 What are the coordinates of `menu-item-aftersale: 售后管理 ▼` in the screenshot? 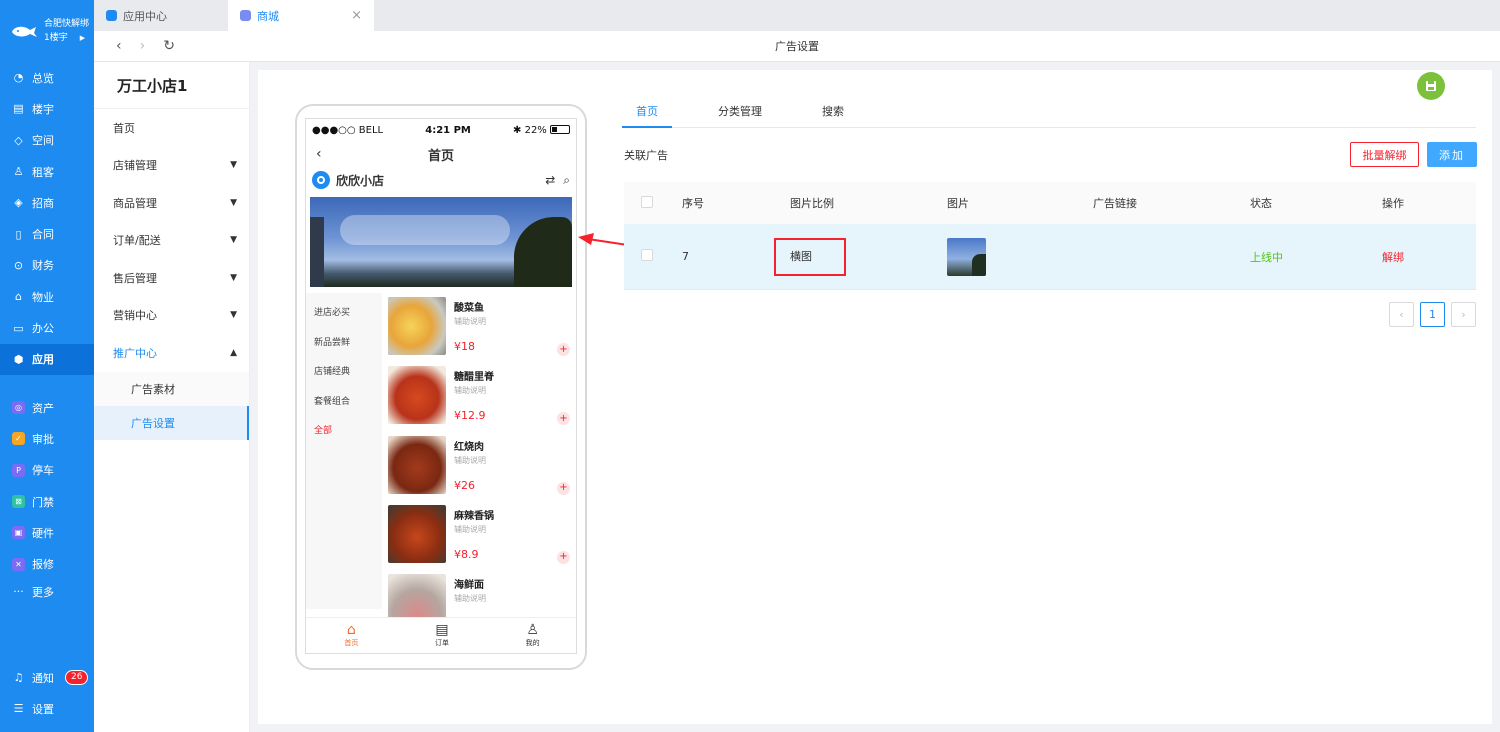 It's located at (171, 278).